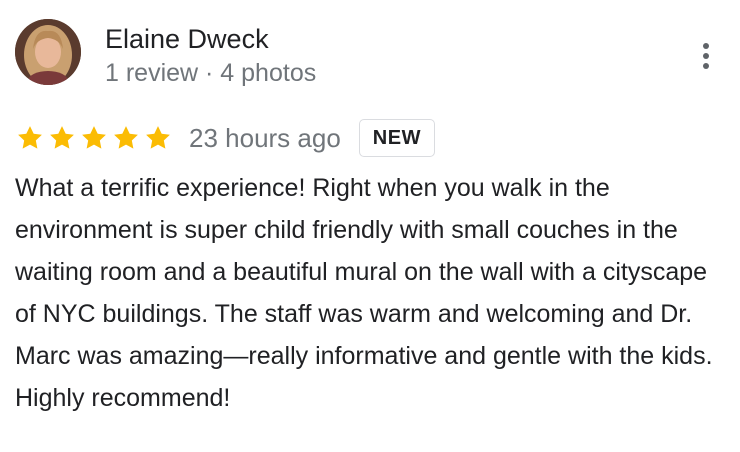 The width and height of the screenshot is (740, 452). What do you see at coordinates (211, 73) in the screenshot?
I see `author-meta: 1 review · 4 photos` at bounding box center [211, 73].